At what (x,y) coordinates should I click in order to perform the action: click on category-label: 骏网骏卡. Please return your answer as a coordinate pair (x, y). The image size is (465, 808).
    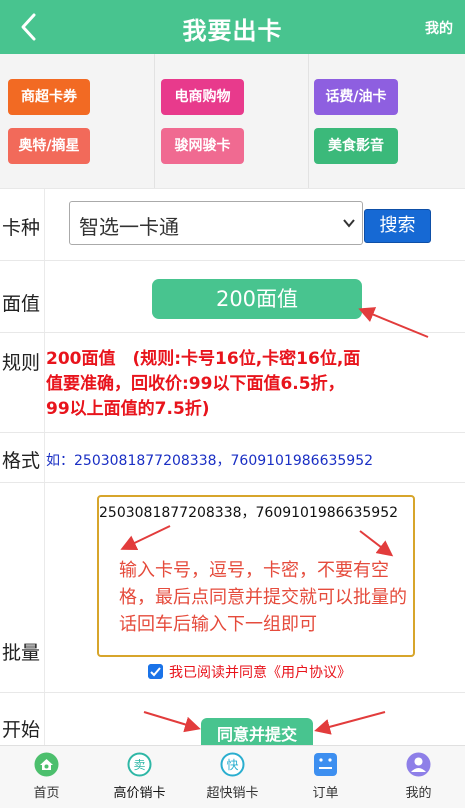
    Looking at the image, I should click on (202, 146).